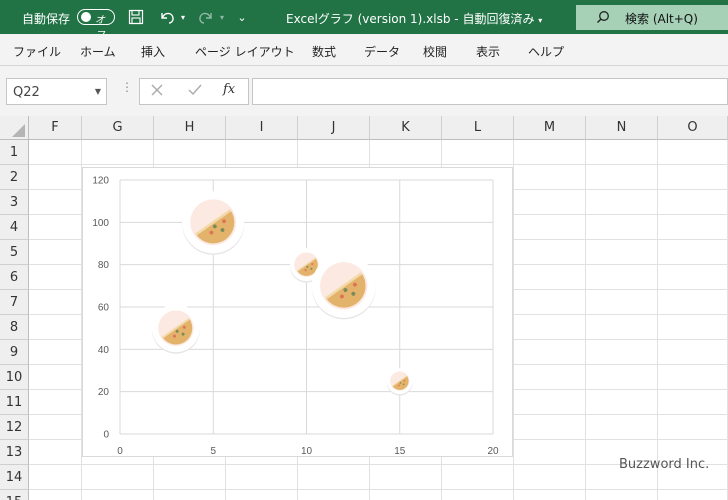 The height and width of the screenshot is (500, 728). I want to click on x-tick-label: 20, so click(493, 451).